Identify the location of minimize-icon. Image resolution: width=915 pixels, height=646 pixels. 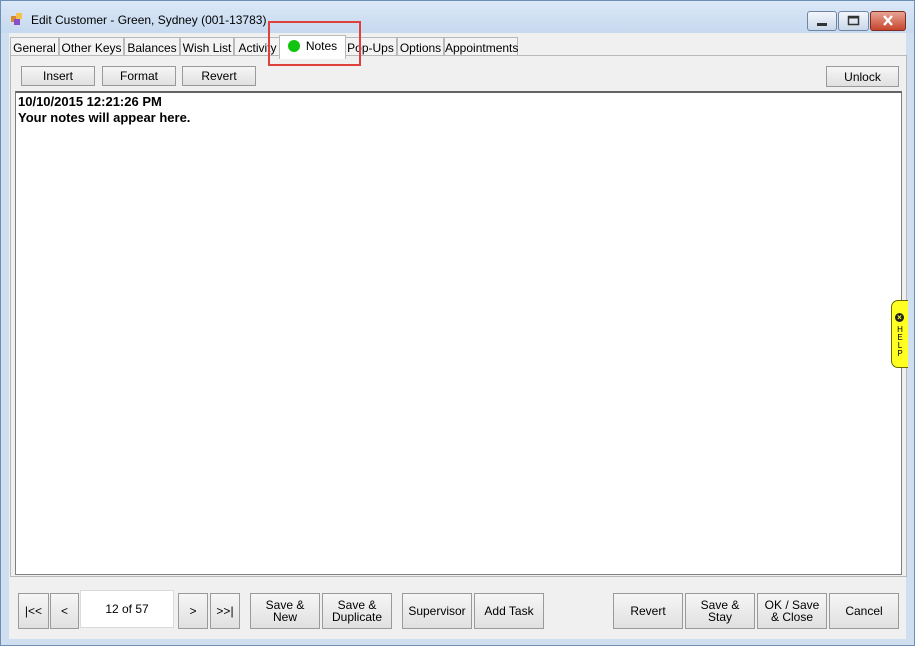
(822, 24).